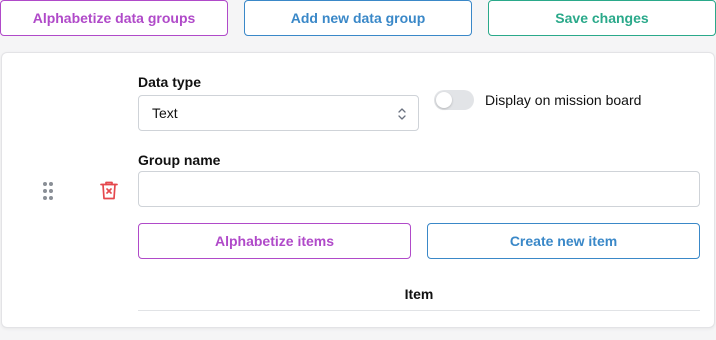  I want to click on add-data-group-button: Add new data group, so click(358, 18).